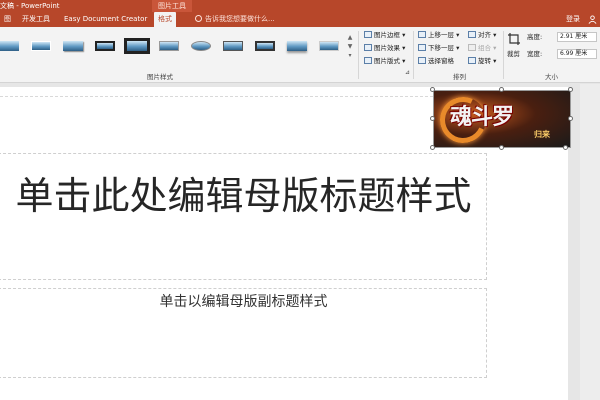 The height and width of the screenshot is (400, 600). What do you see at coordinates (438, 35) in the screenshot?
I see `bring-forward-button: 上移一层 ▾` at bounding box center [438, 35].